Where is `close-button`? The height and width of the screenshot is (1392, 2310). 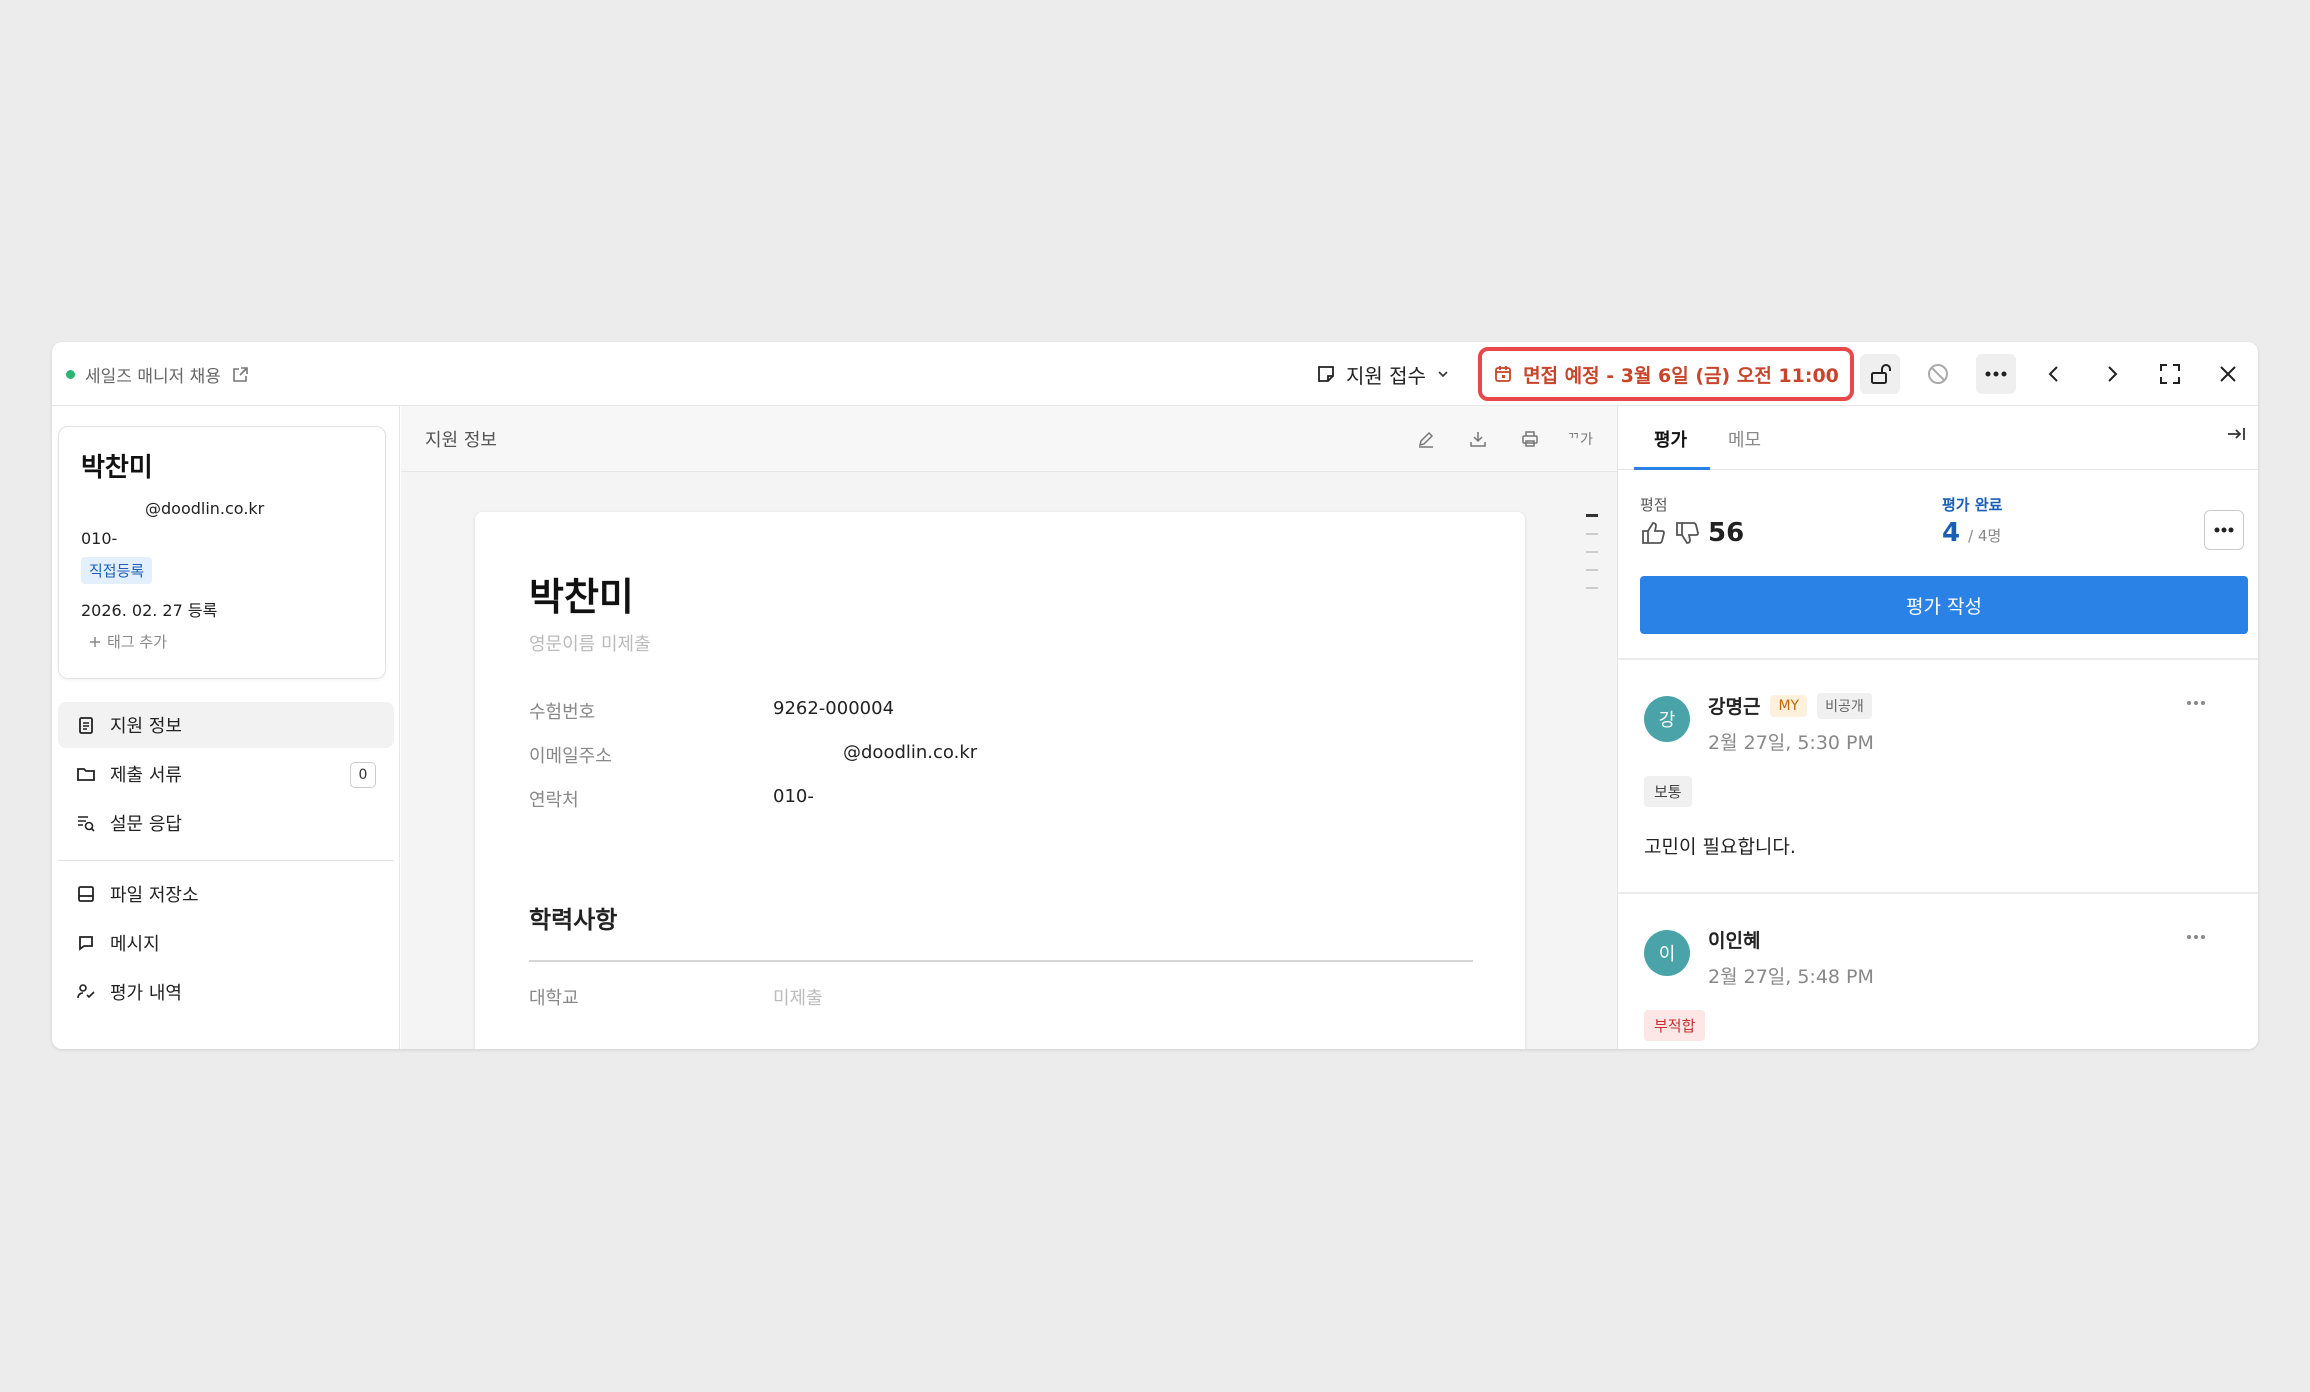 close-button is located at coordinates (2228, 374).